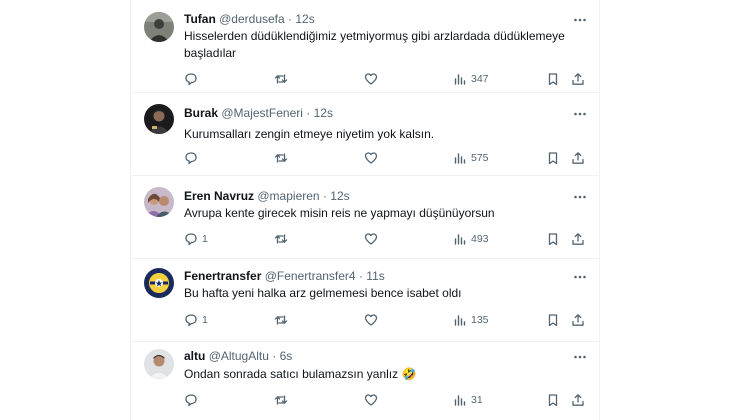 This screenshot has height=420, width=730. What do you see at coordinates (386, 400) in the screenshot?
I see `tweet-actions: 31` at bounding box center [386, 400].